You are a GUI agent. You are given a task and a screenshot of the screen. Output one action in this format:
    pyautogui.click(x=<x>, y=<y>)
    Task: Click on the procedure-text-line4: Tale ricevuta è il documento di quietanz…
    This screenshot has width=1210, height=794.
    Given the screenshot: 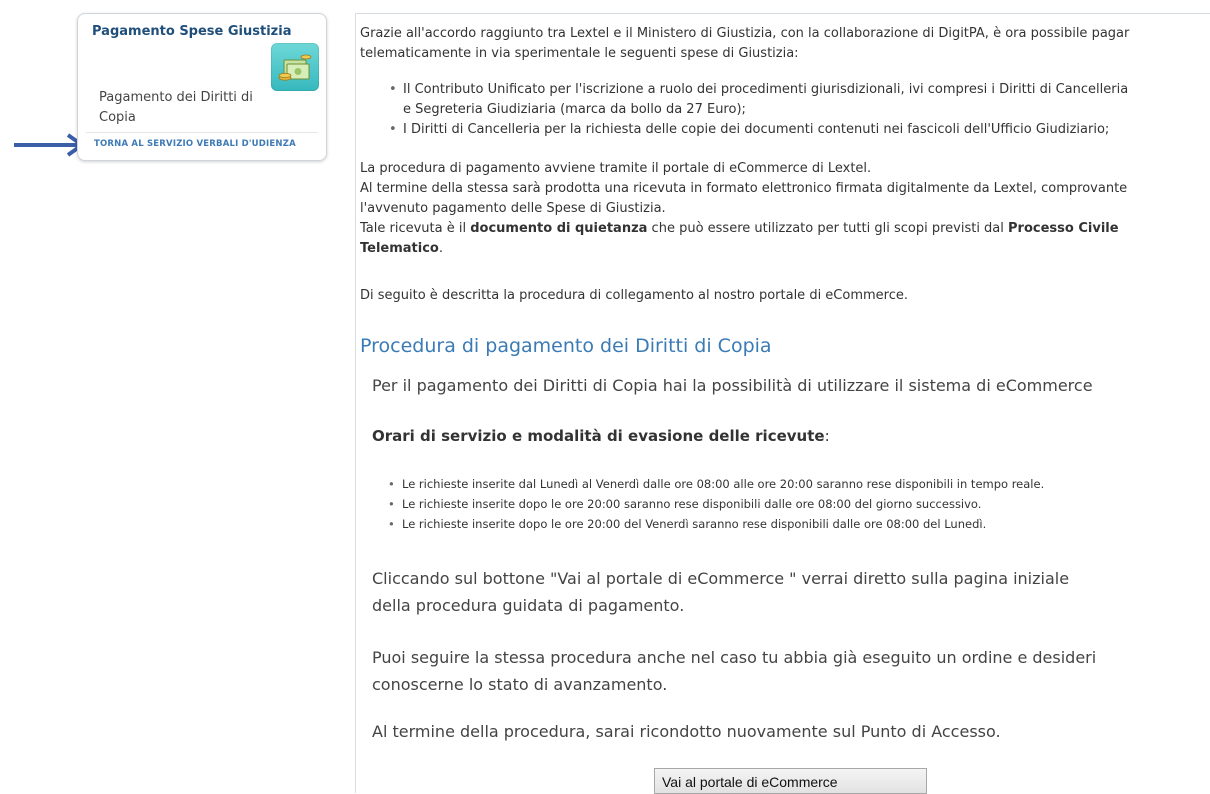 What is the action you would take?
    pyautogui.click(x=739, y=228)
    